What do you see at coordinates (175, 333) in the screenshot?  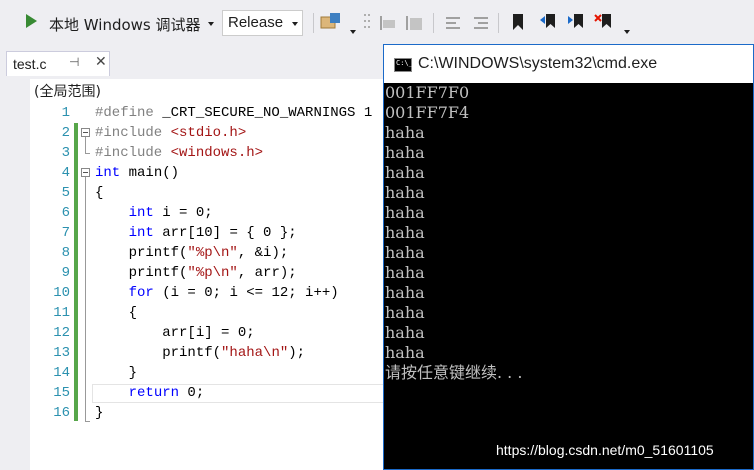 I see `code-line: arr[i] = 0;` at bounding box center [175, 333].